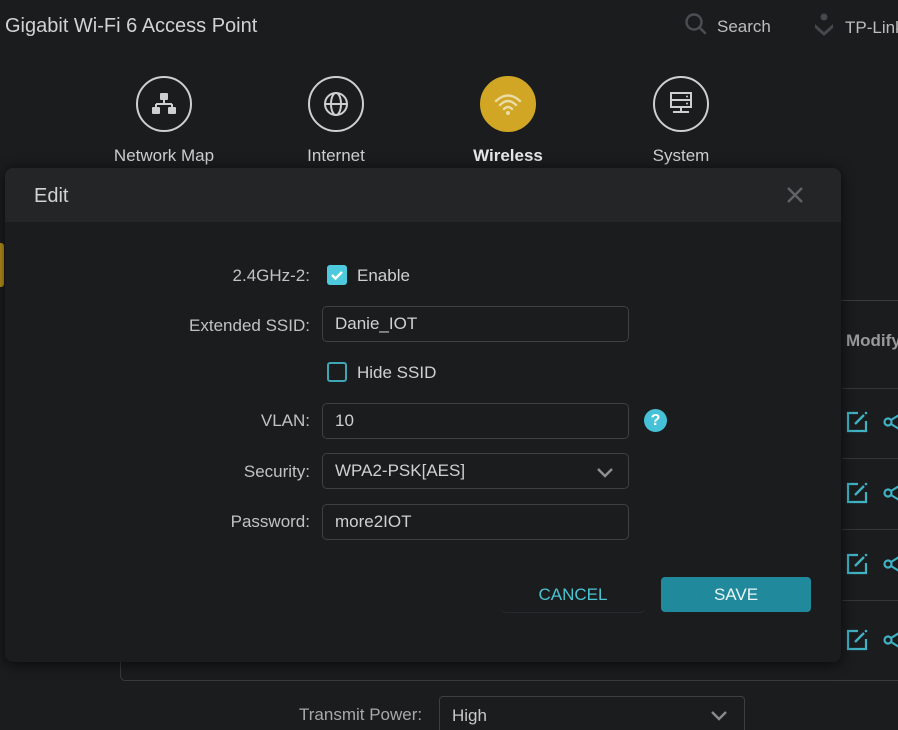  Describe the element at coordinates (681, 104) in the screenshot. I see `server-icon` at that location.